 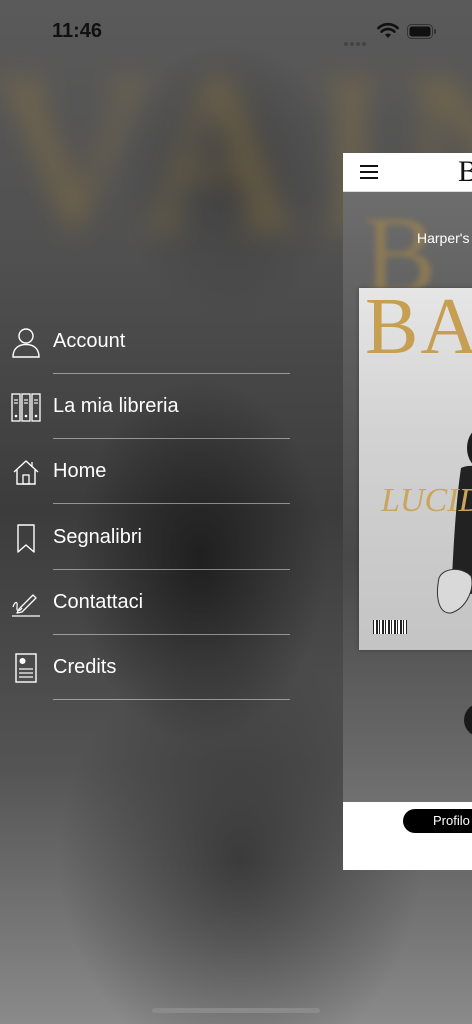 What do you see at coordinates (89, 341) in the screenshot?
I see `menu-label-account: Account` at bounding box center [89, 341].